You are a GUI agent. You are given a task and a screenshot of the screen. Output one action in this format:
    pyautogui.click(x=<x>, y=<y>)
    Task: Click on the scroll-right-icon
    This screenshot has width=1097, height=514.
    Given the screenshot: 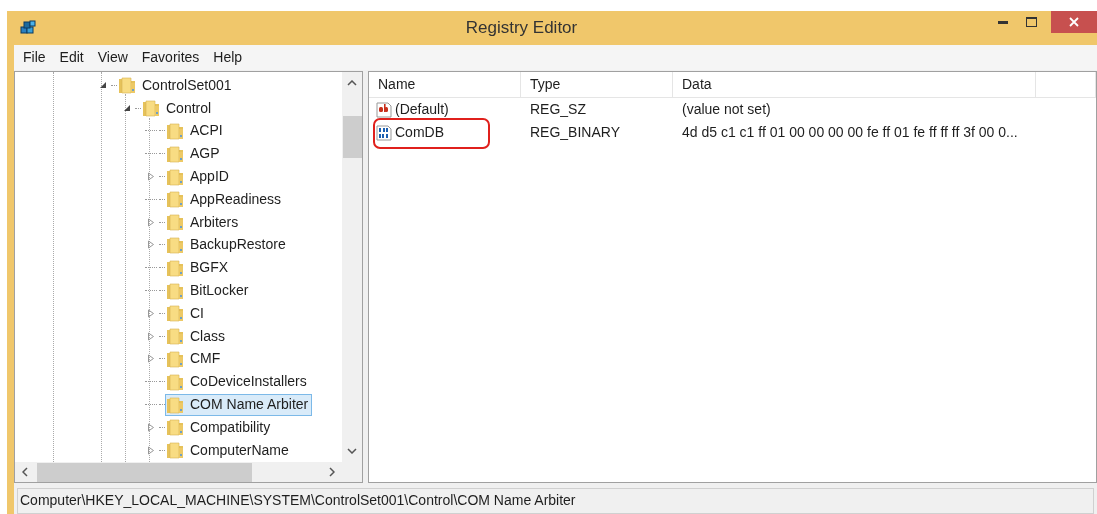 What is the action you would take?
    pyautogui.click(x=332, y=472)
    